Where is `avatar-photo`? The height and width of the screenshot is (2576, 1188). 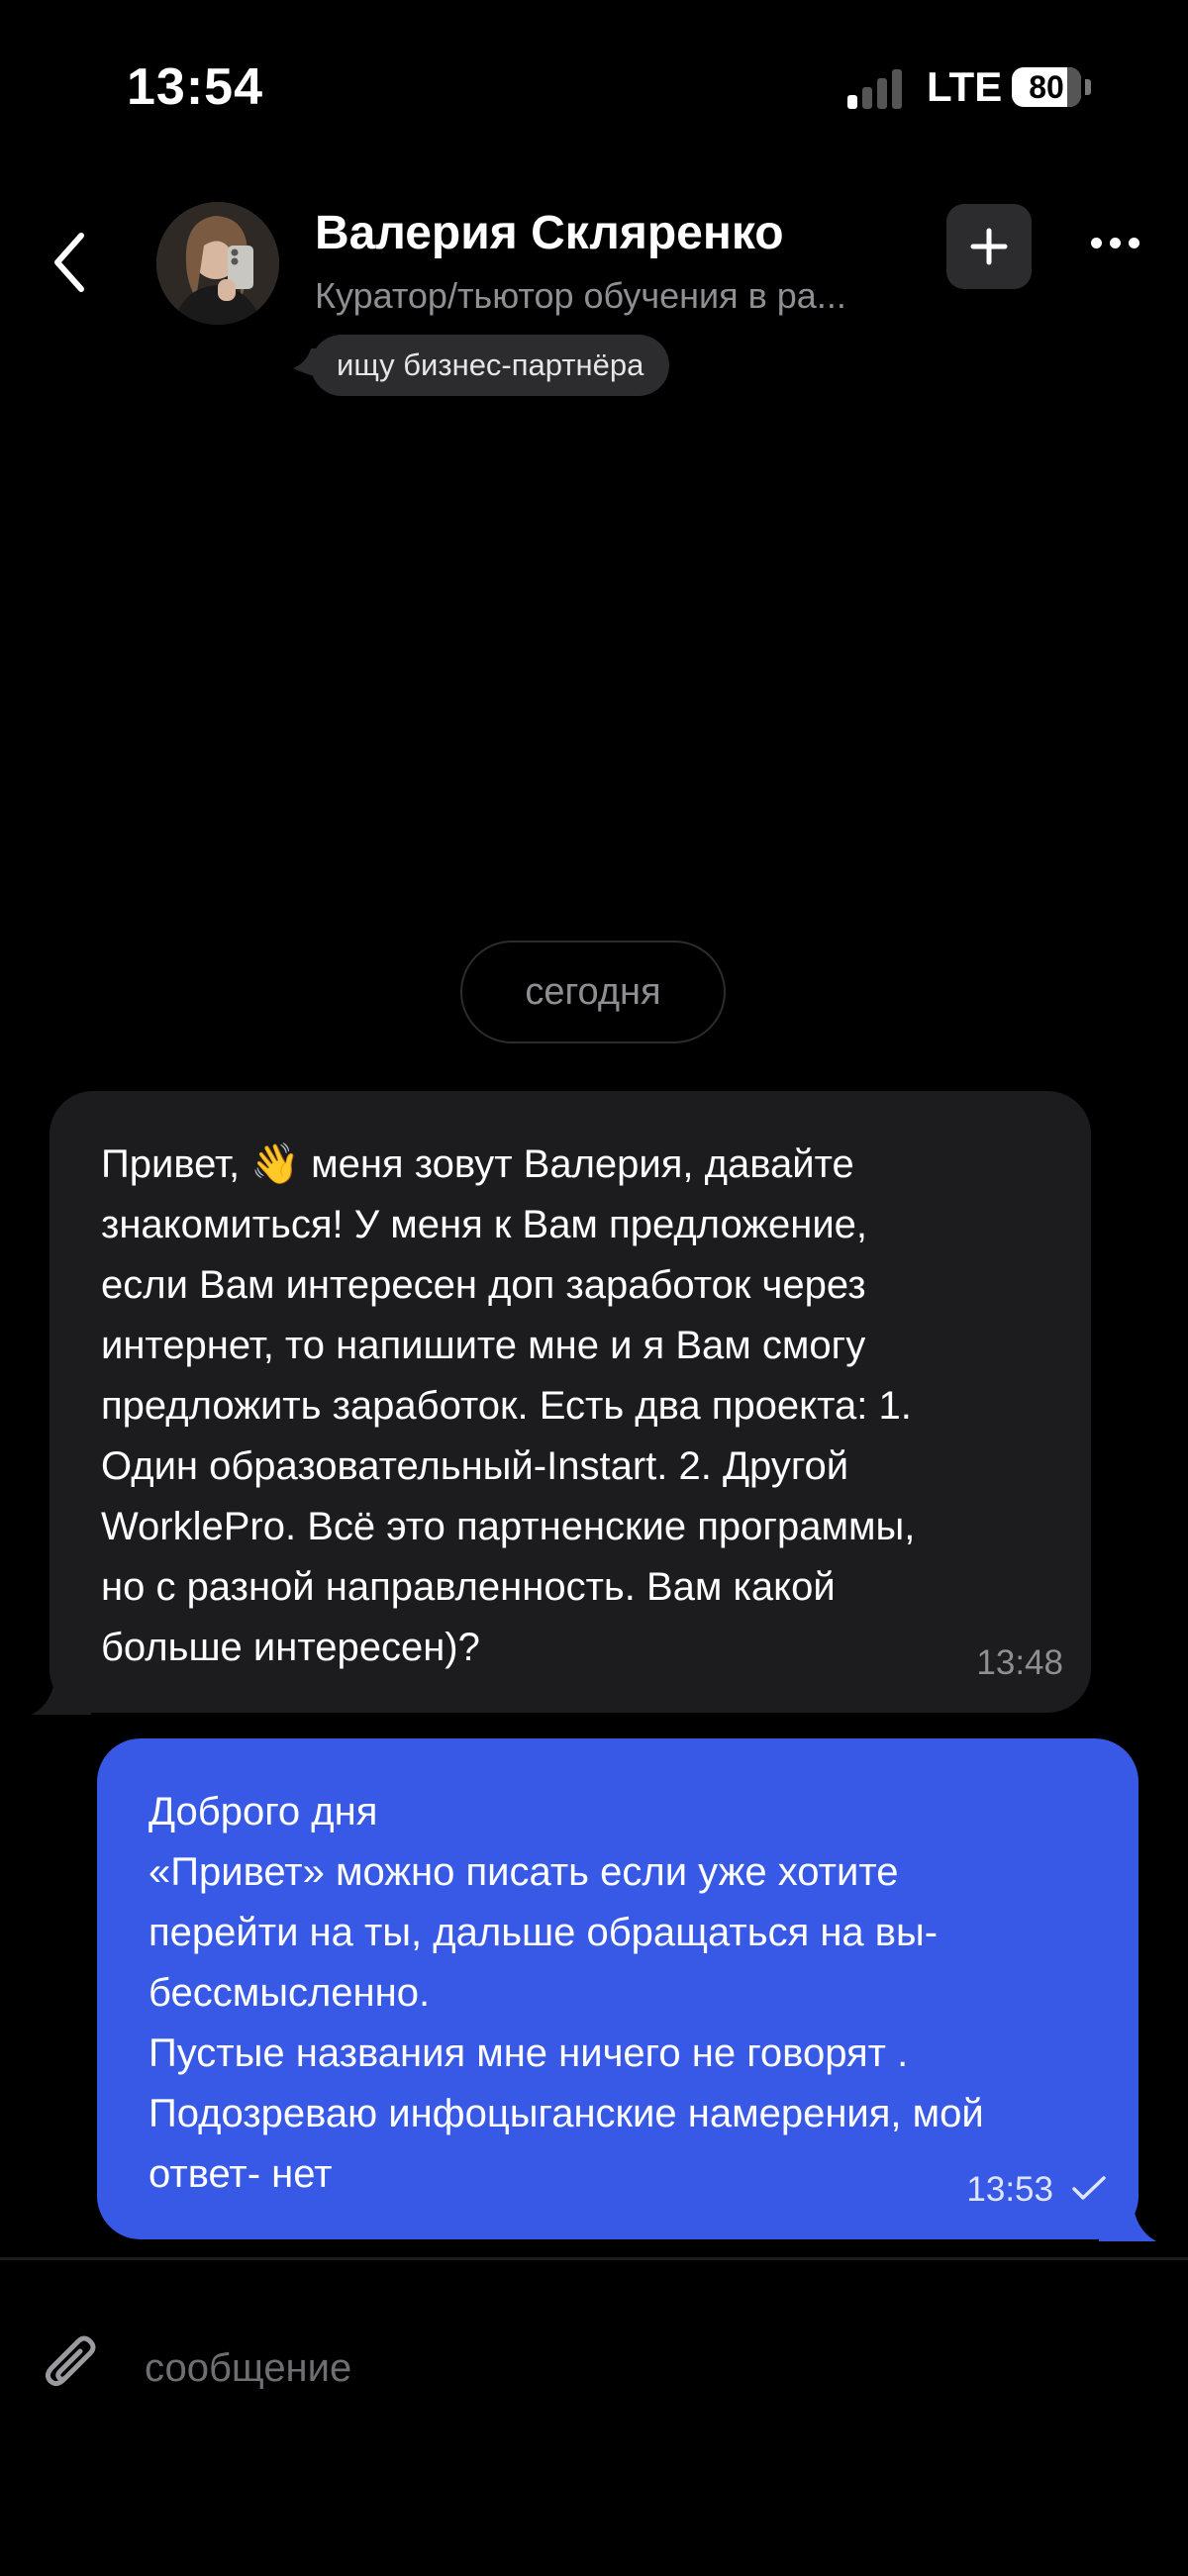 avatar-photo is located at coordinates (218, 263).